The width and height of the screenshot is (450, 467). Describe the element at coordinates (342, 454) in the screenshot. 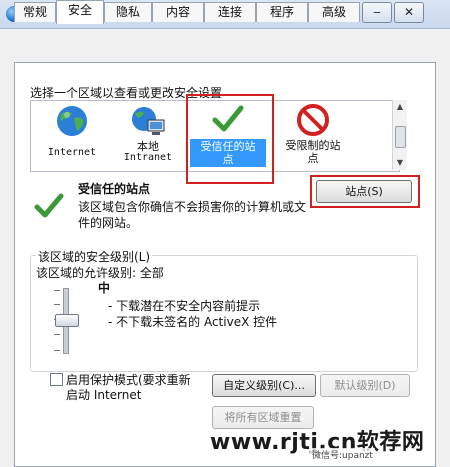

I see `watermark-badge: 微信号:upanzt` at that location.